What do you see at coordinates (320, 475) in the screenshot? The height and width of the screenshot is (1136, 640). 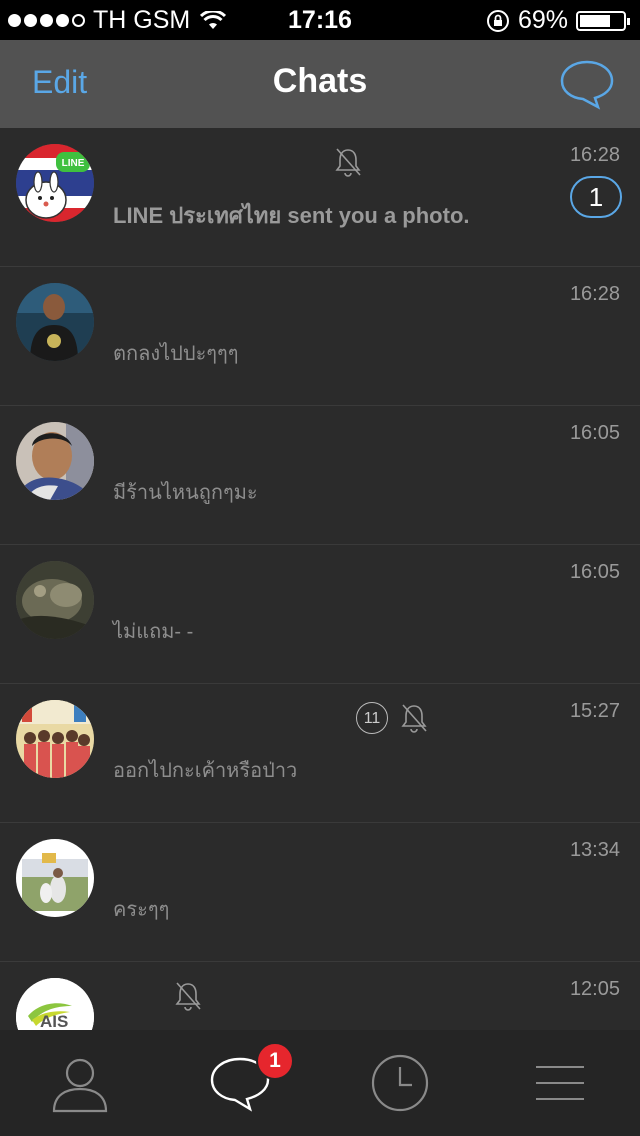 I see `chat-row: 16:05 มีร้านไหนถูกๆมะ` at bounding box center [320, 475].